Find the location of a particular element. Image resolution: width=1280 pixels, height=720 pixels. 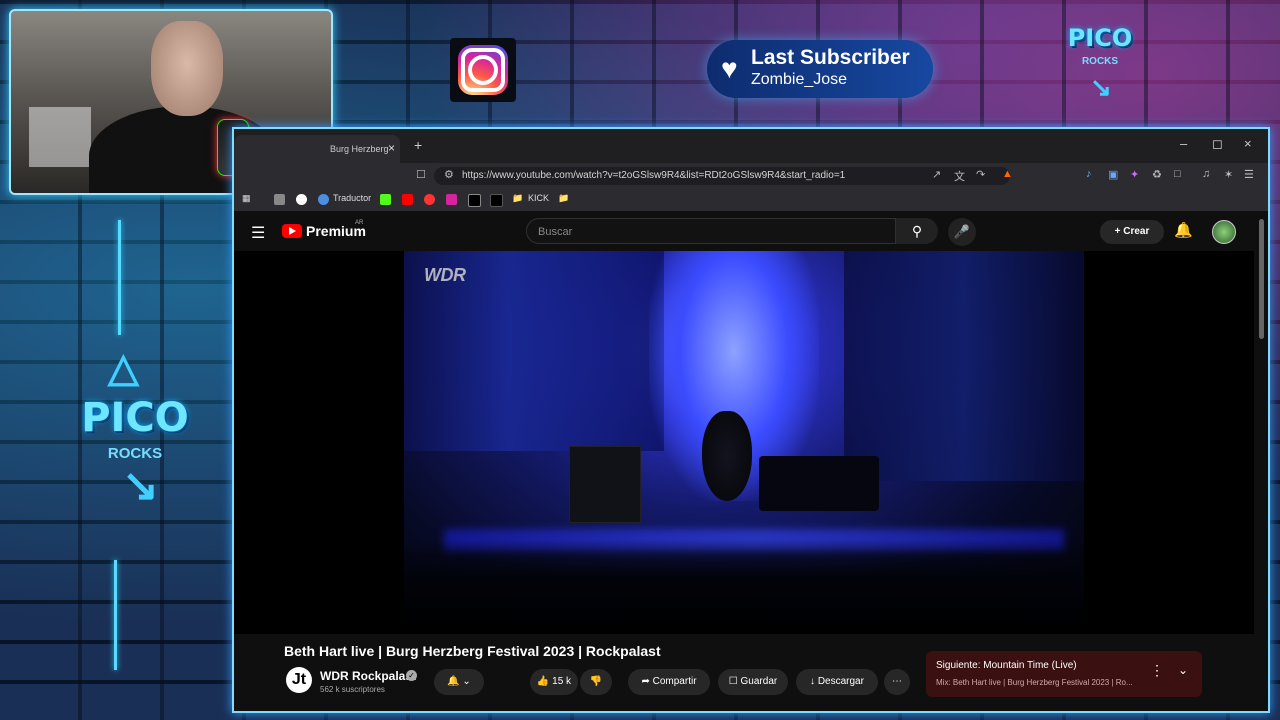

stage-bass is located at coordinates (727, 456).